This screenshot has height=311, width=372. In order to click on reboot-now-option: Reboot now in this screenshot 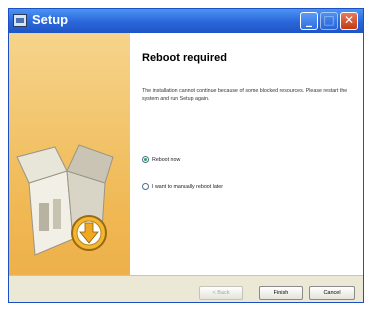, I will do `click(161, 159)`.